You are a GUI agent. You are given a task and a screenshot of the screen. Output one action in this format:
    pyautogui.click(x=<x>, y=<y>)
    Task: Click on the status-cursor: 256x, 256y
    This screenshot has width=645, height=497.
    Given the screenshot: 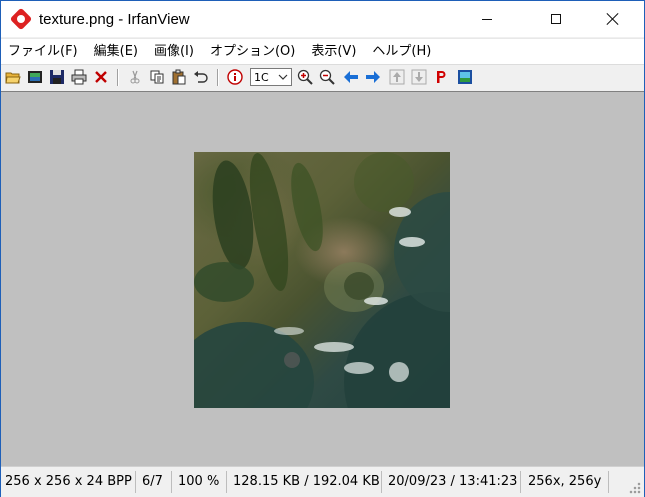 What is the action you would take?
    pyautogui.click(x=565, y=481)
    